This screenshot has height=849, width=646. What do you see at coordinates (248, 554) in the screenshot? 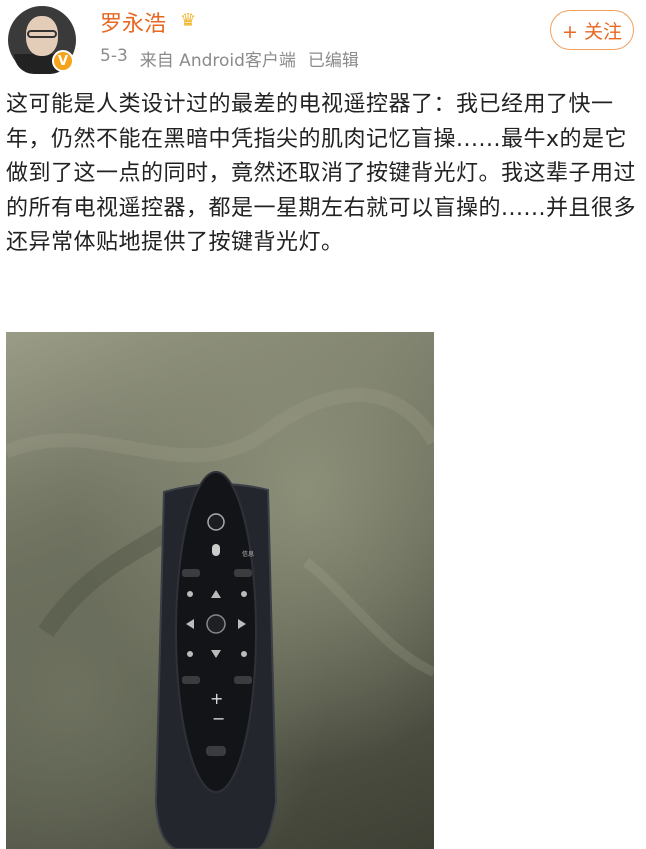
I see `info-button: 信息` at bounding box center [248, 554].